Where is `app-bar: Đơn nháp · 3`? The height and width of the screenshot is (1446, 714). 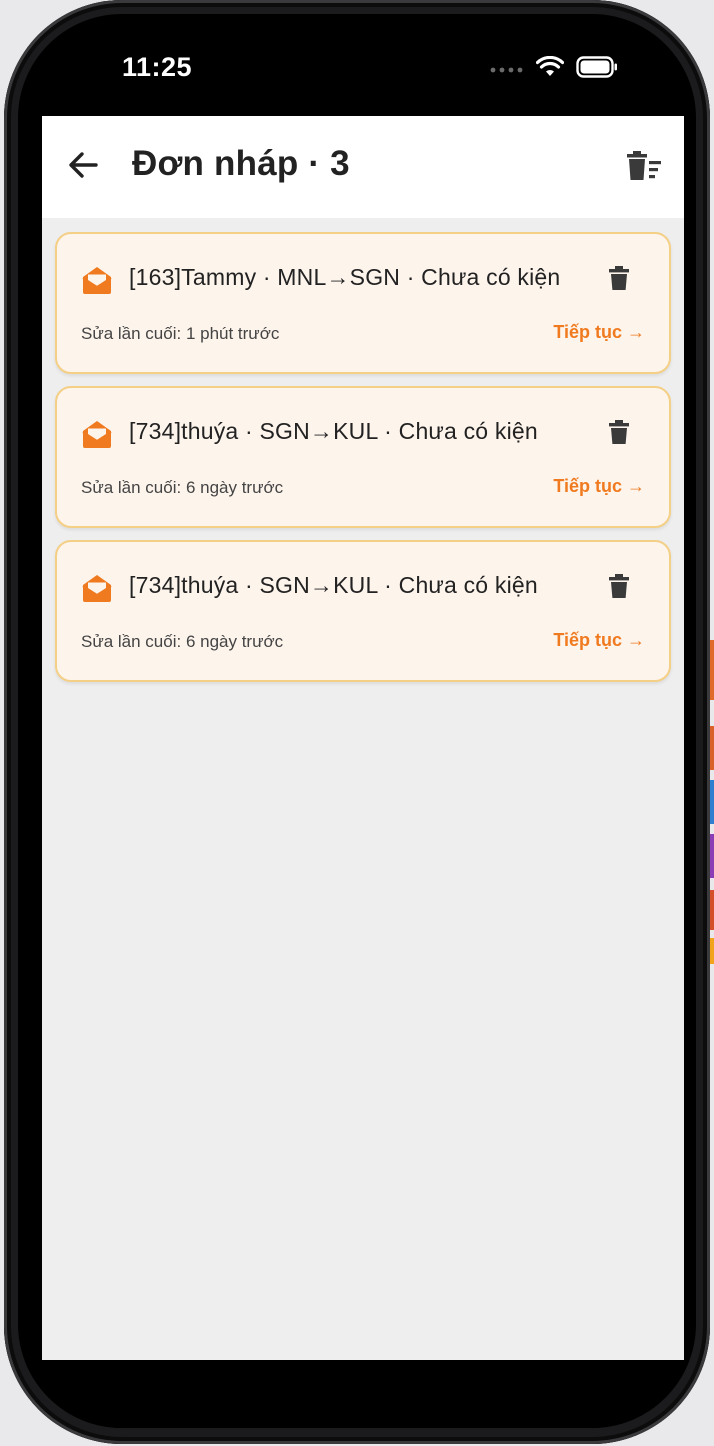 app-bar: Đơn nháp · 3 is located at coordinates (363, 167).